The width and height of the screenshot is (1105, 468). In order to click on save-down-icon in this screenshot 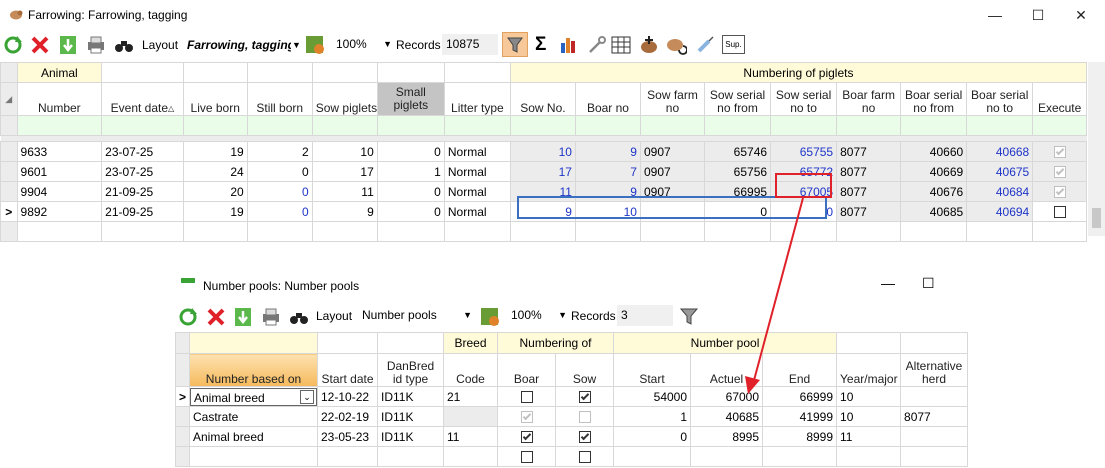, I will do `click(243, 317)`.